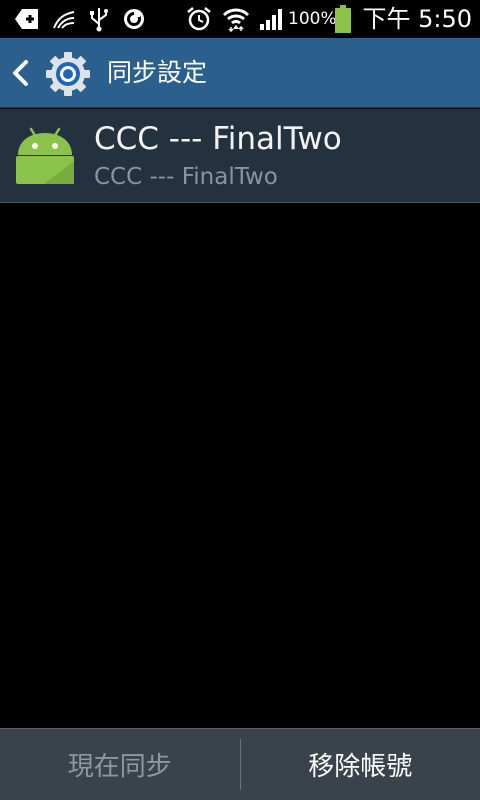 The height and width of the screenshot is (800, 480). Describe the element at coordinates (157, 72) in the screenshot. I see `page-title: 同步設定` at that location.